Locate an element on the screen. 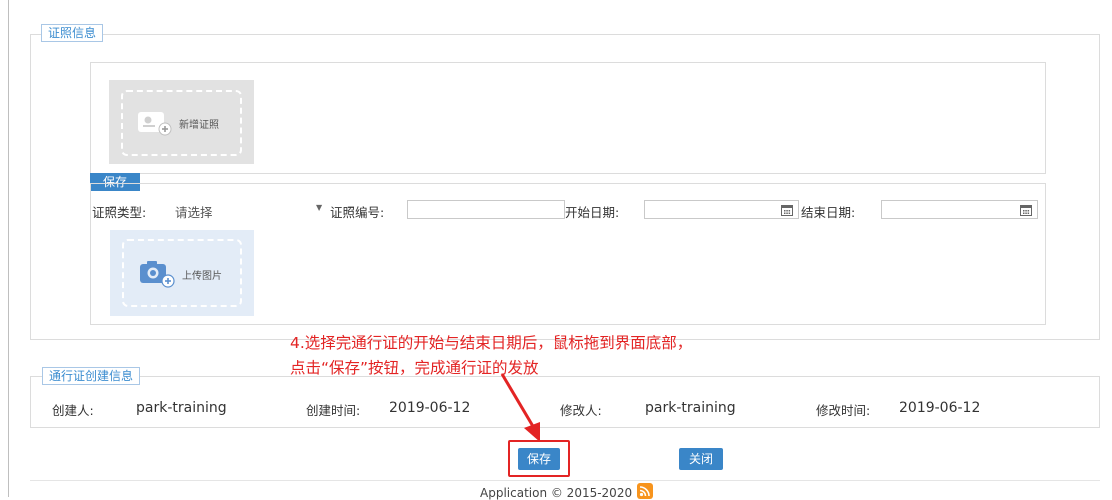 The width and height of the screenshot is (1112, 500). cert-number-input is located at coordinates (486, 209).